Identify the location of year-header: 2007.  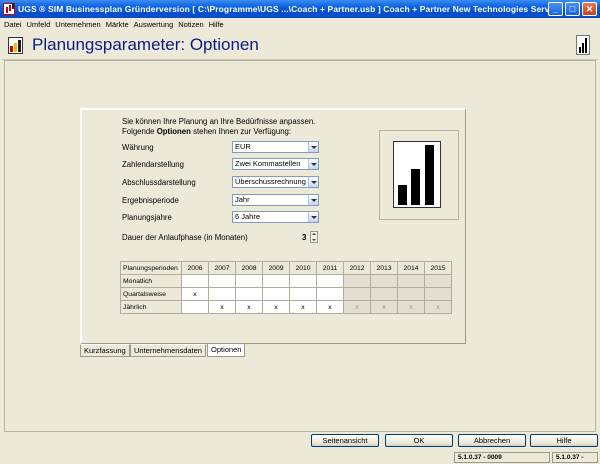
(222, 268).